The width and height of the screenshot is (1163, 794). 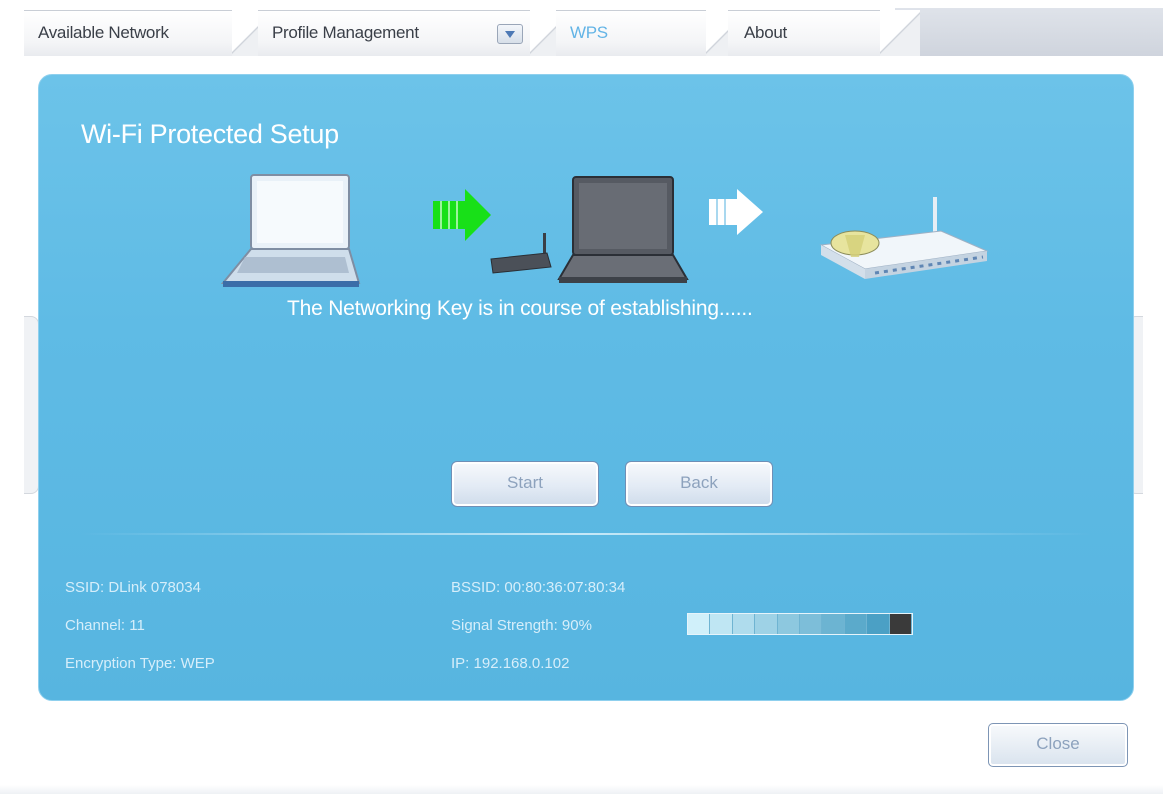 I want to click on close-button: Close, so click(x=1058, y=745).